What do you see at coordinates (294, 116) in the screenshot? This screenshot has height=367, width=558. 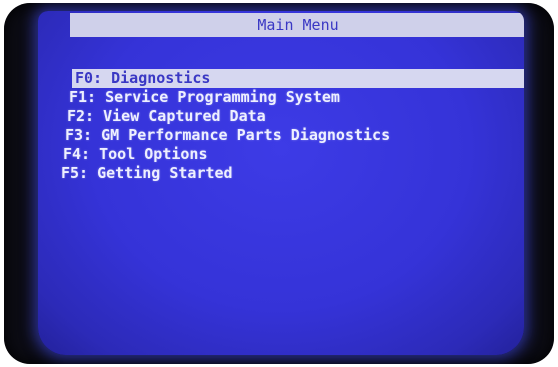 I see `menu-item-view-captured-data: F2: View Captured Data` at bounding box center [294, 116].